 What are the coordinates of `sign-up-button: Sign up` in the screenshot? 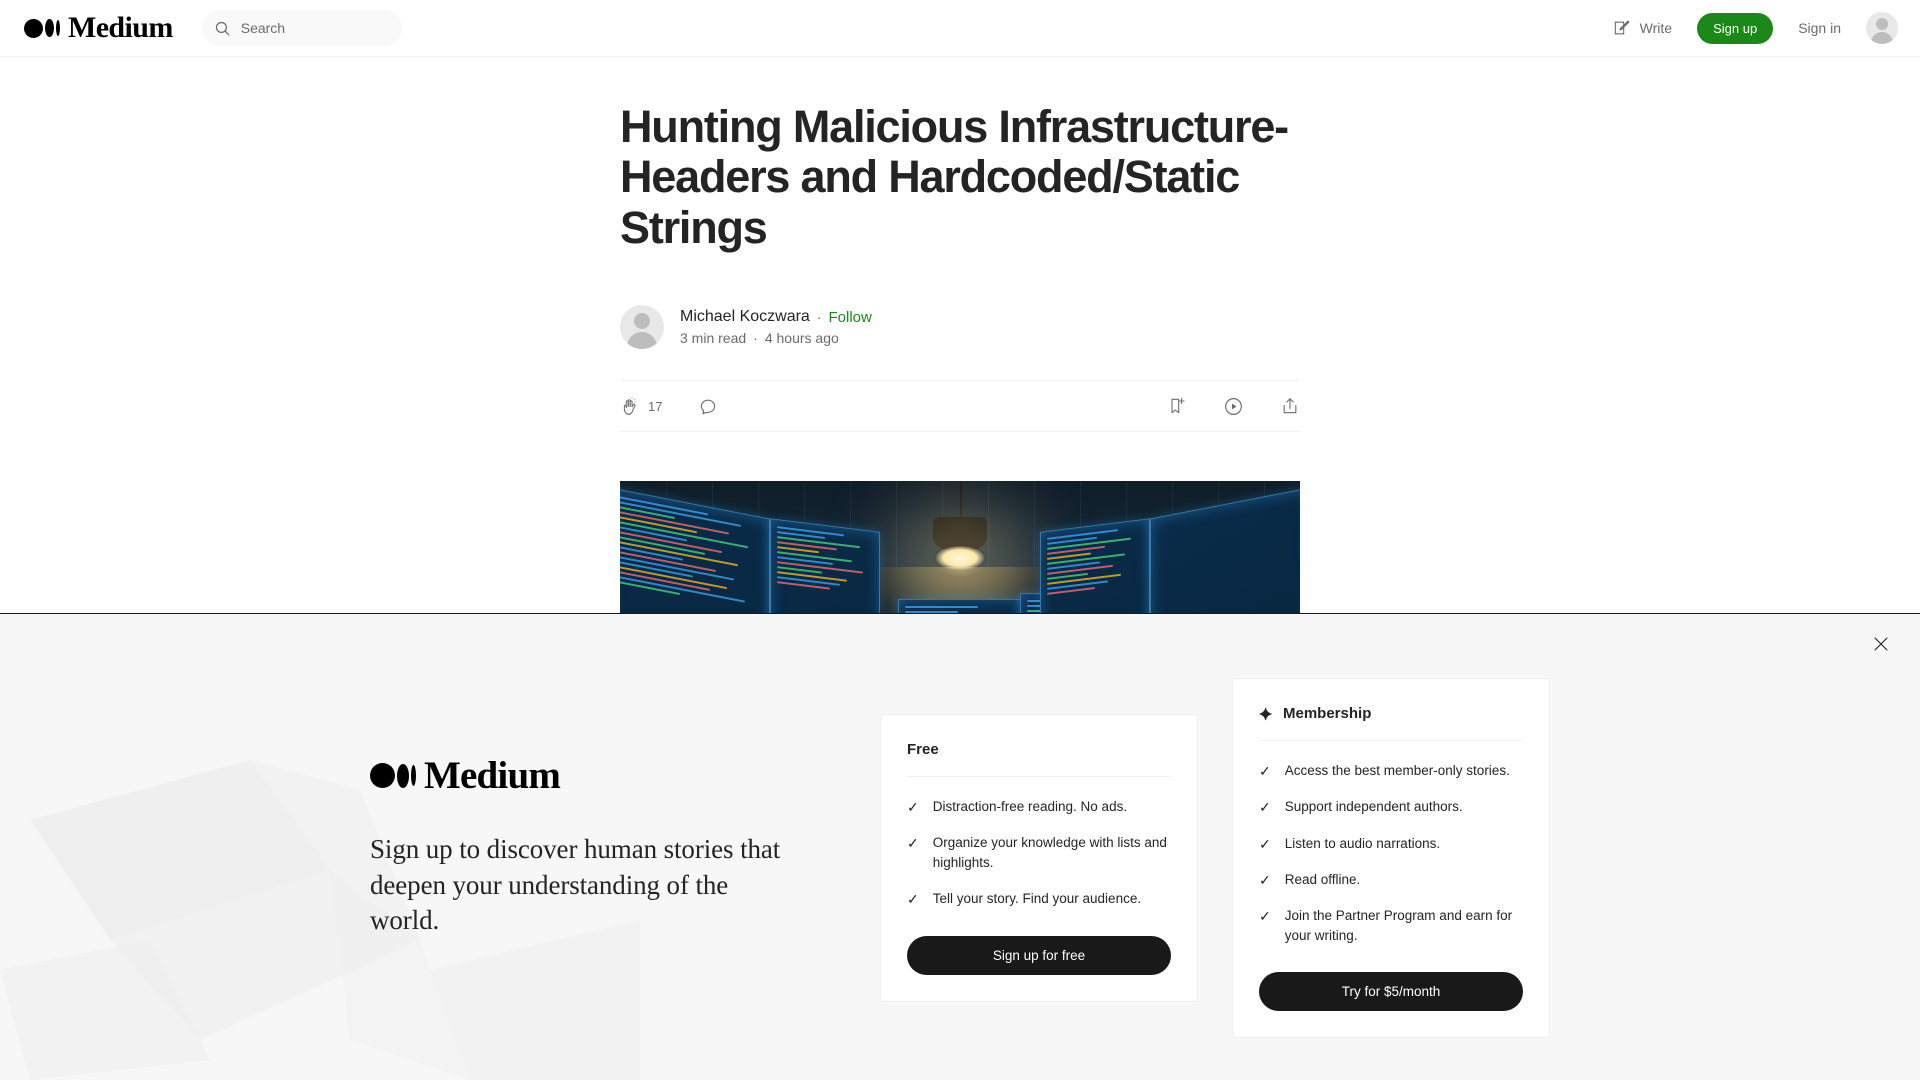 It's located at (1735, 28).